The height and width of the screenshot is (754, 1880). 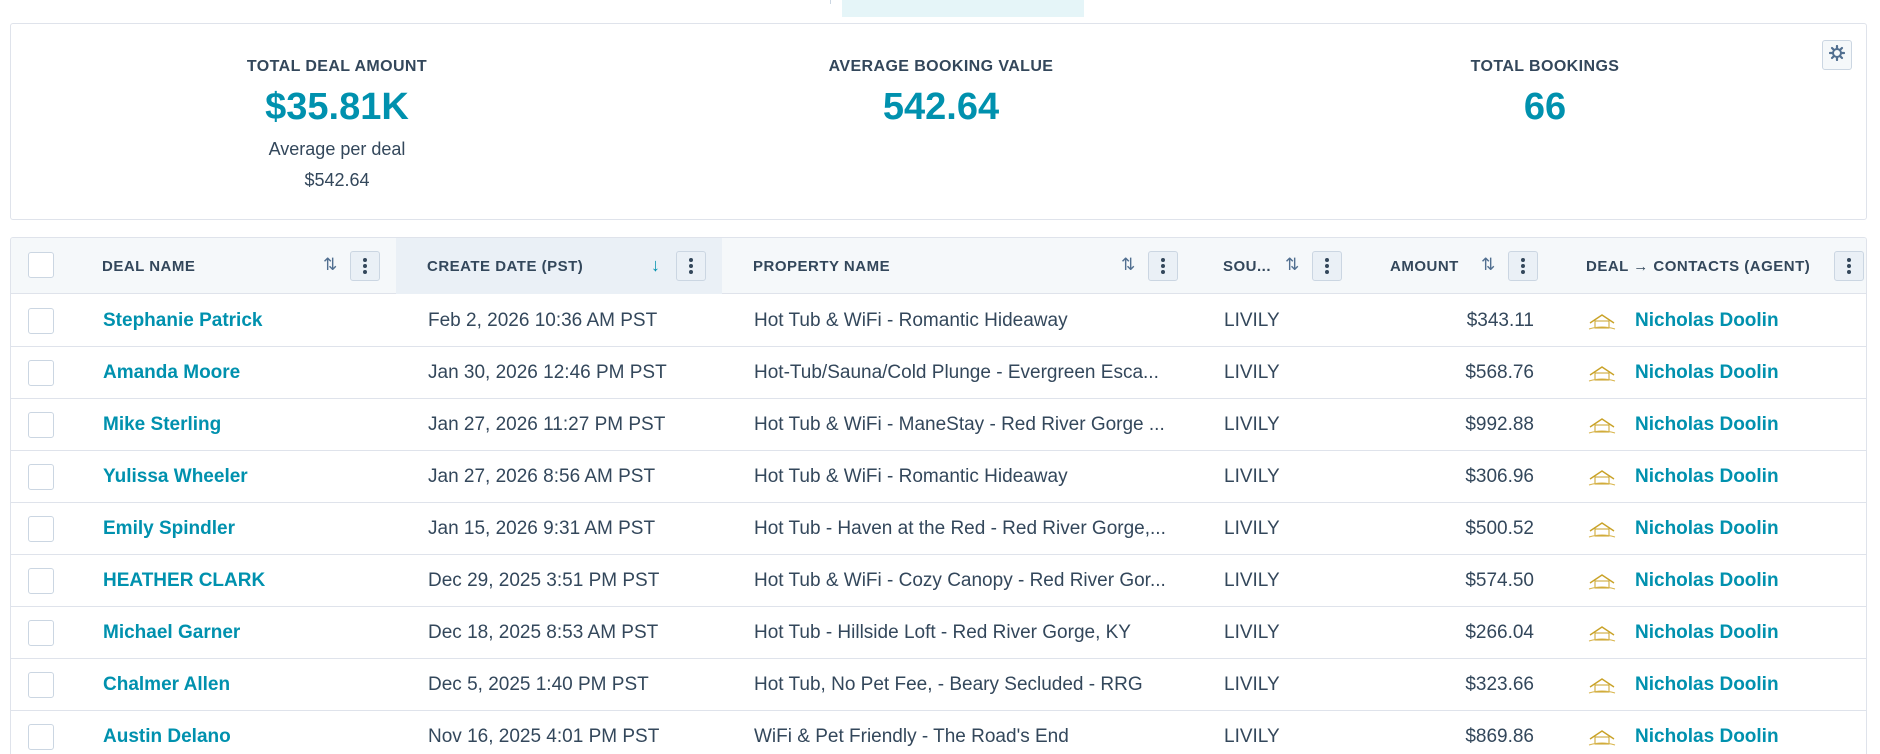 I want to click on kpi-label: TOTAL DEAL AMOUNT, so click(x=337, y=66).